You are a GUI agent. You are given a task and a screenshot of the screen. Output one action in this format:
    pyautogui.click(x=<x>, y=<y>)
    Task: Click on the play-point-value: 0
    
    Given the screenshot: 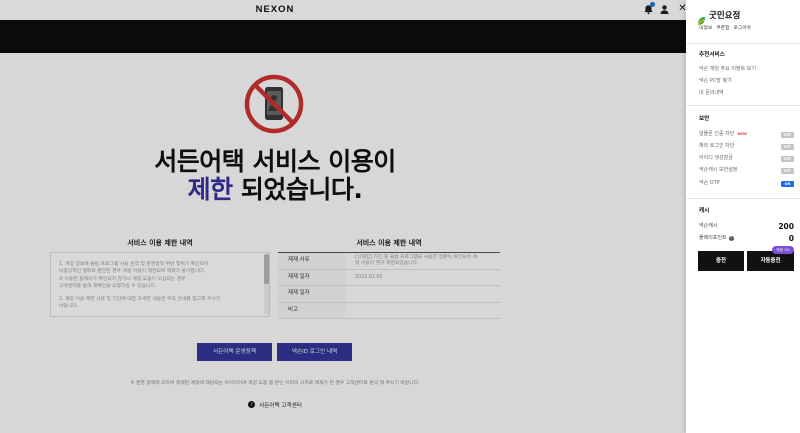 What is the action you would take?
    pyautogui.click(x=791, y=238)
    